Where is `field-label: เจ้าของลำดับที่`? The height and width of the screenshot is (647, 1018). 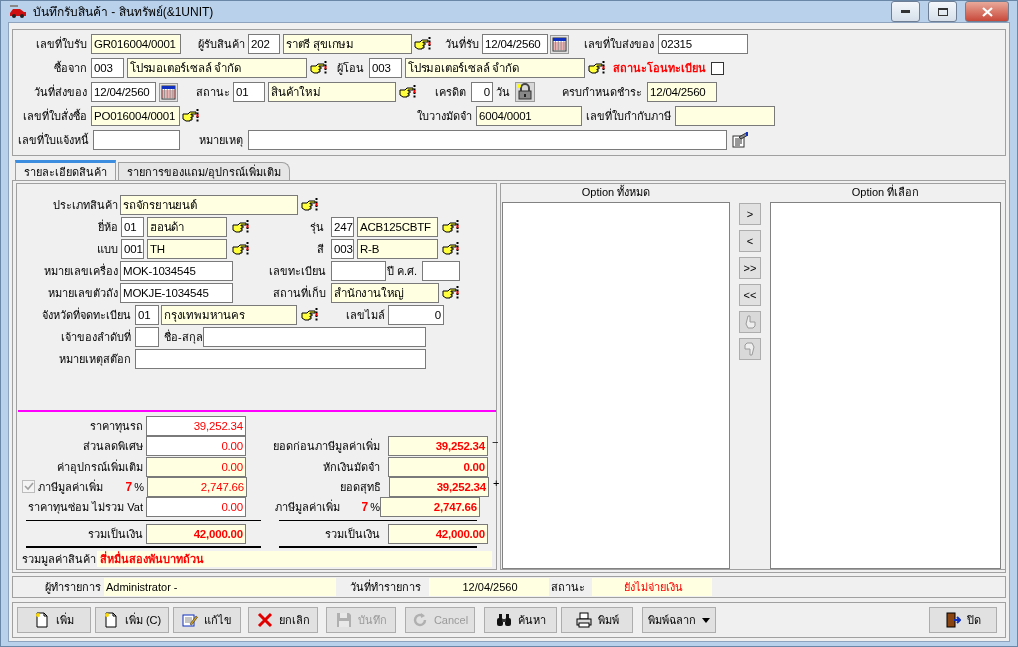 field-label: เจ้าของลำดับที่ is located at coordinates (95, 336).